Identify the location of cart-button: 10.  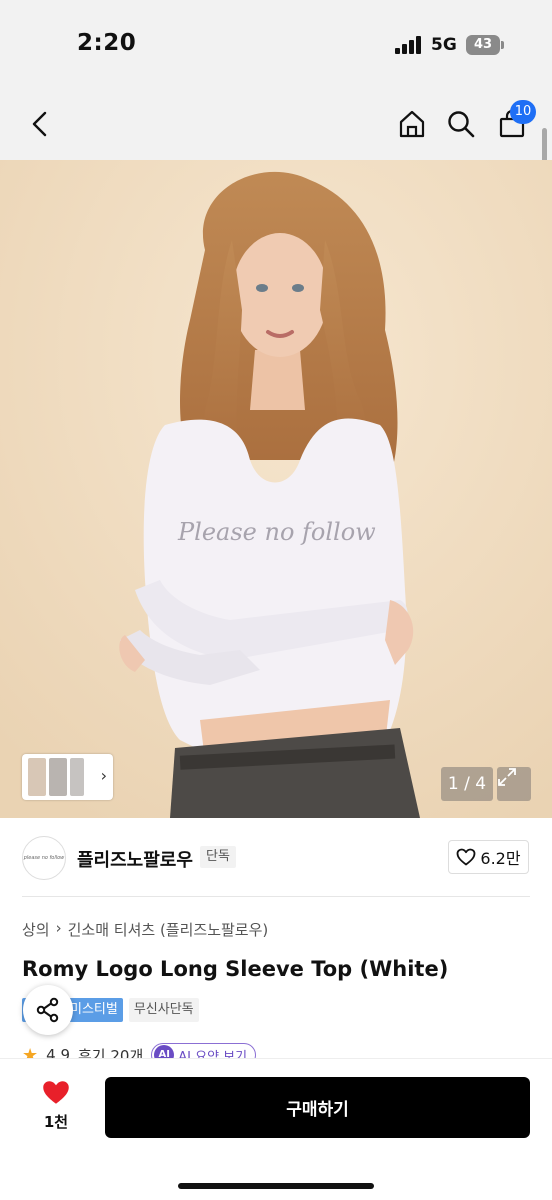
(515, 121).